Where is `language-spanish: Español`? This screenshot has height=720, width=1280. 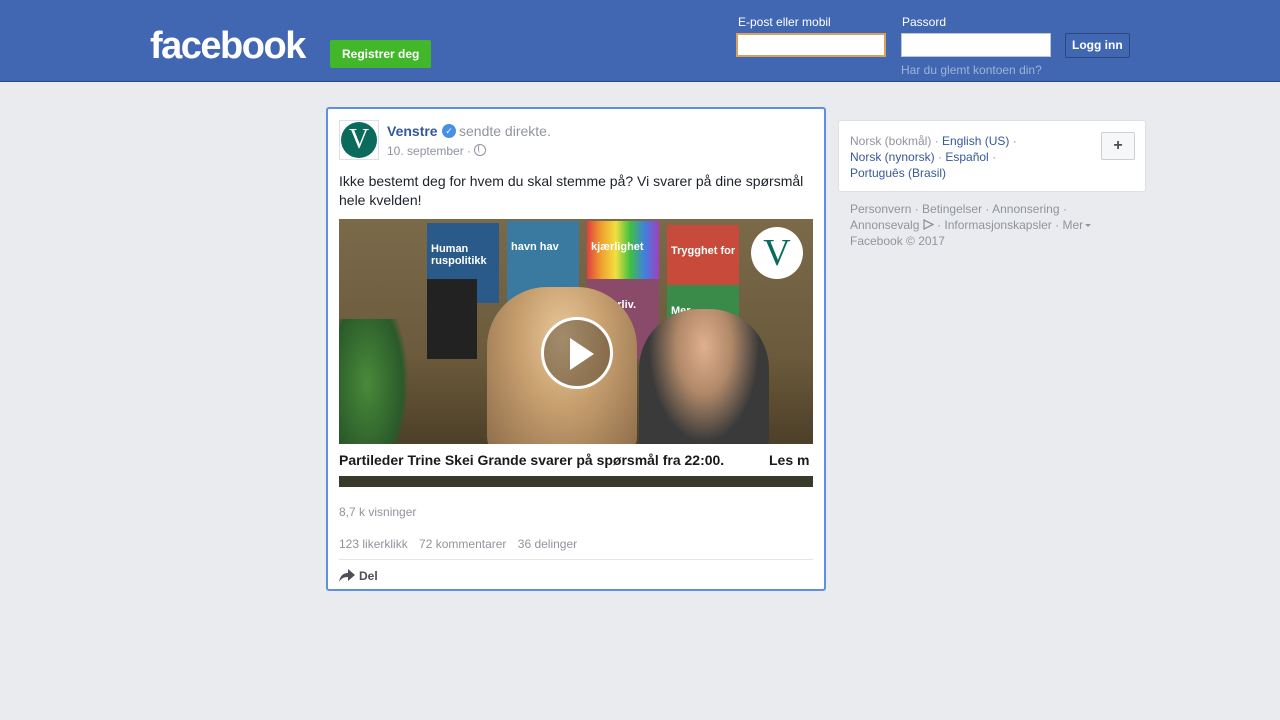 language-spanish: Español is located at coordinates (966, 157).